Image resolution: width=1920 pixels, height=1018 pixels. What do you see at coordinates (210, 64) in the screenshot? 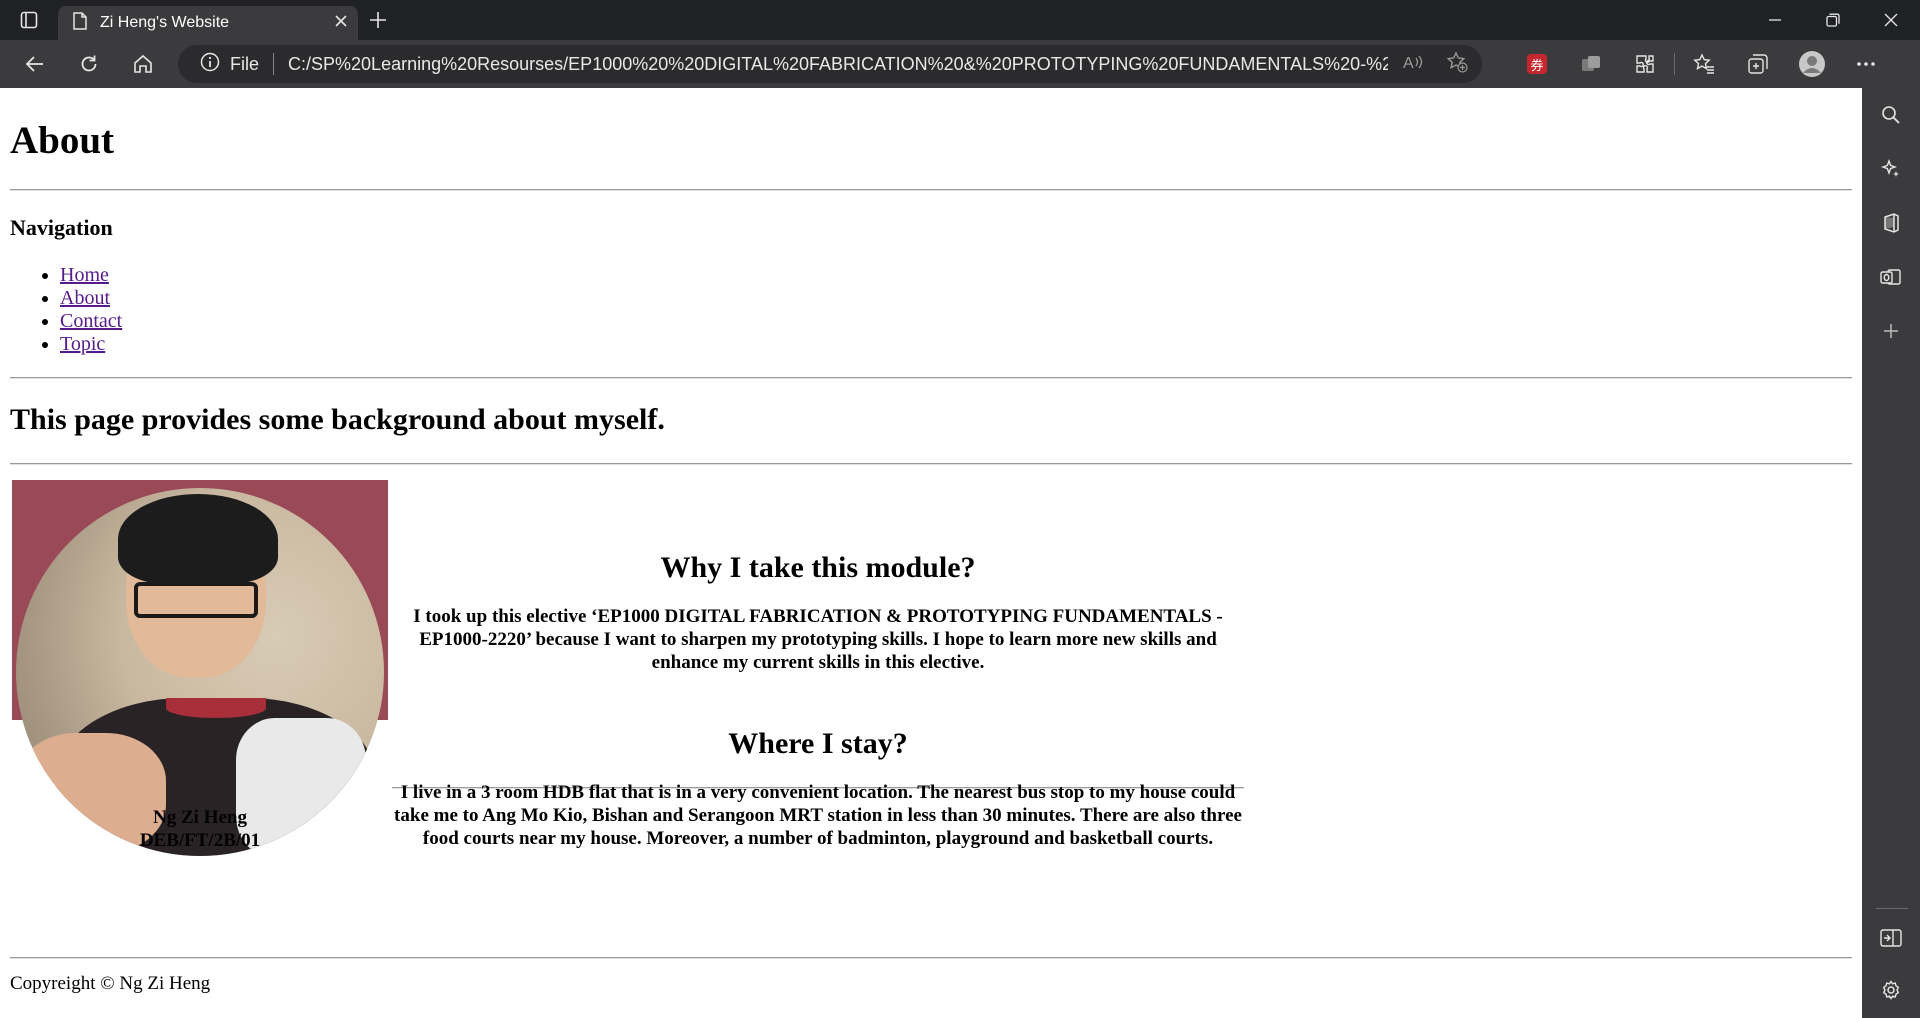
I see `info-icon` at bounding box center [210, 64].